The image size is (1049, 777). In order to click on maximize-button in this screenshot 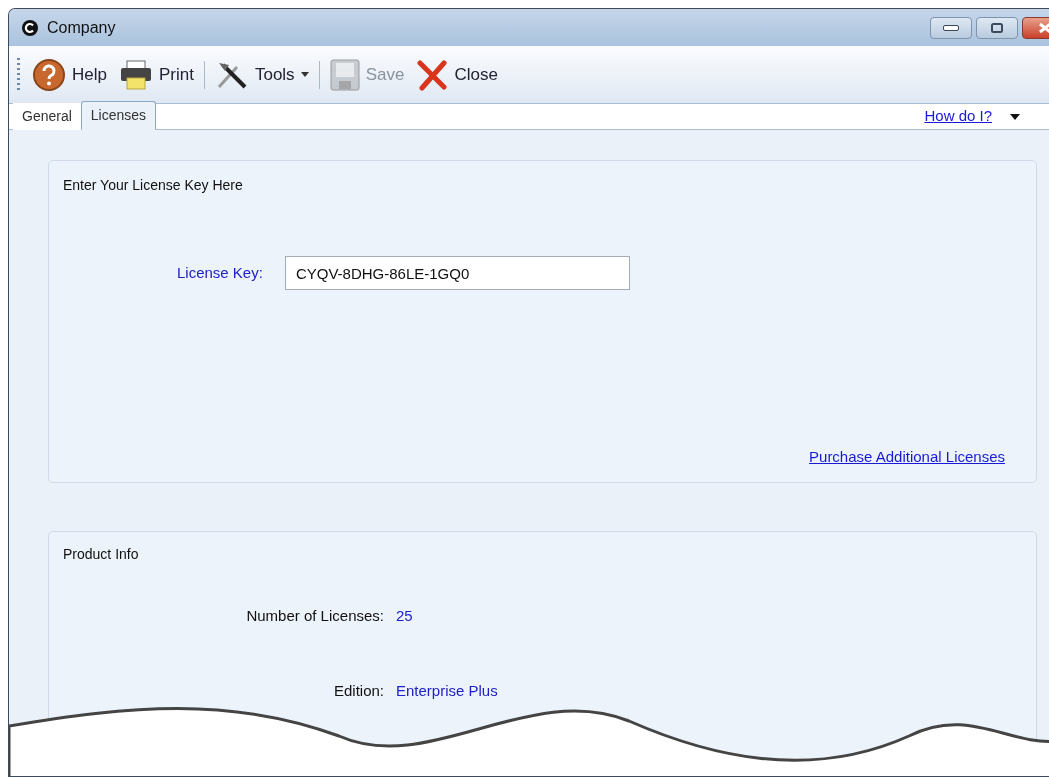, I will do `click(997, 27)`.